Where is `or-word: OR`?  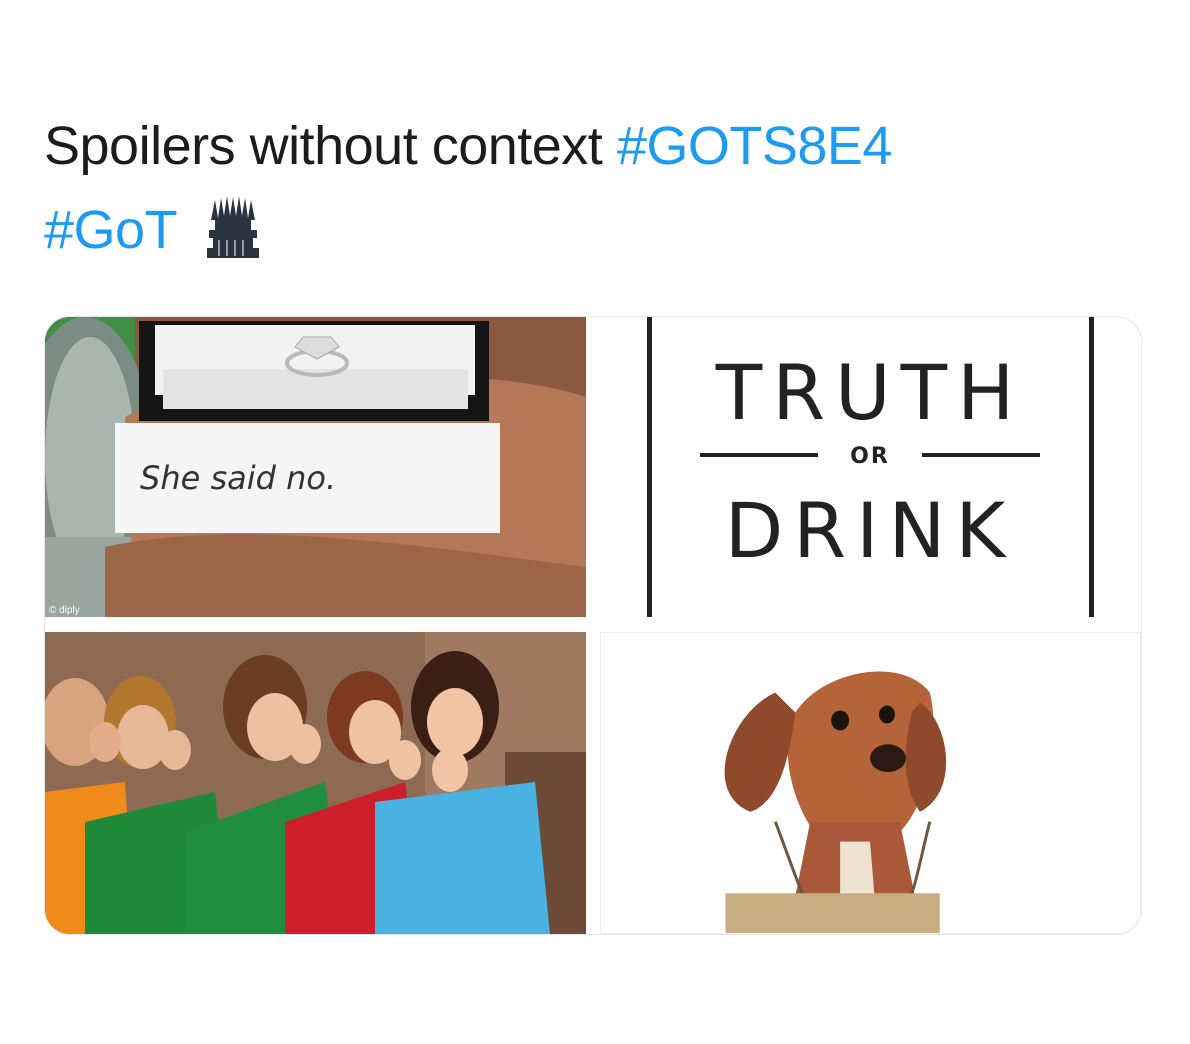 or-word: OR is located at coordinates (870, 456).